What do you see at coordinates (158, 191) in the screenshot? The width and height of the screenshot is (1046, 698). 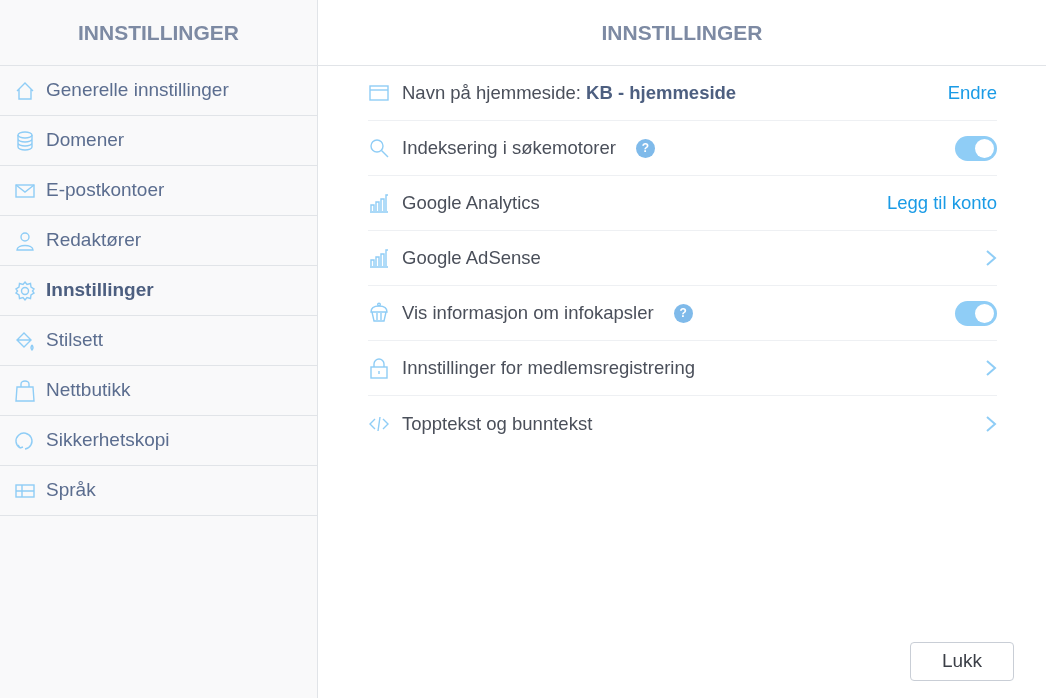 I see `sidebar-item: E-postkontoer` at bounding box center [158, 191].